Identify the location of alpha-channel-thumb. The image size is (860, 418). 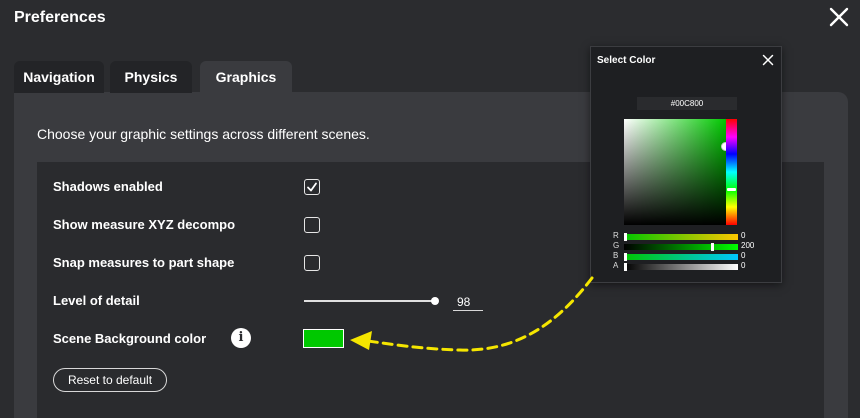
(625, 267).